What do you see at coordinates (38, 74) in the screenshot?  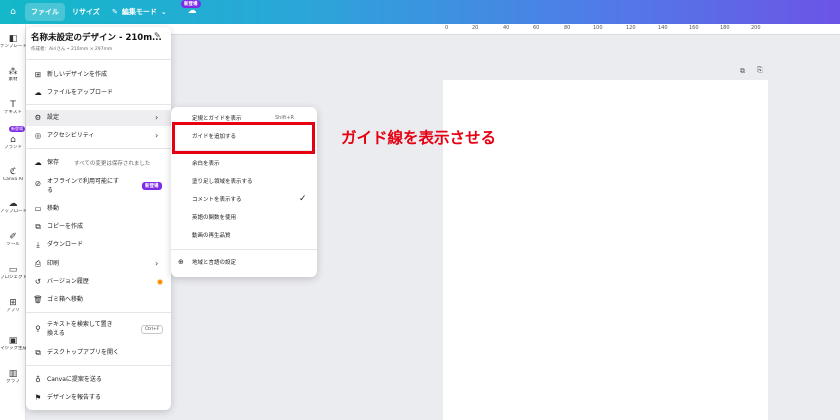 I see `plus-square-icon: ⊞` at bounding box center [38, 74].